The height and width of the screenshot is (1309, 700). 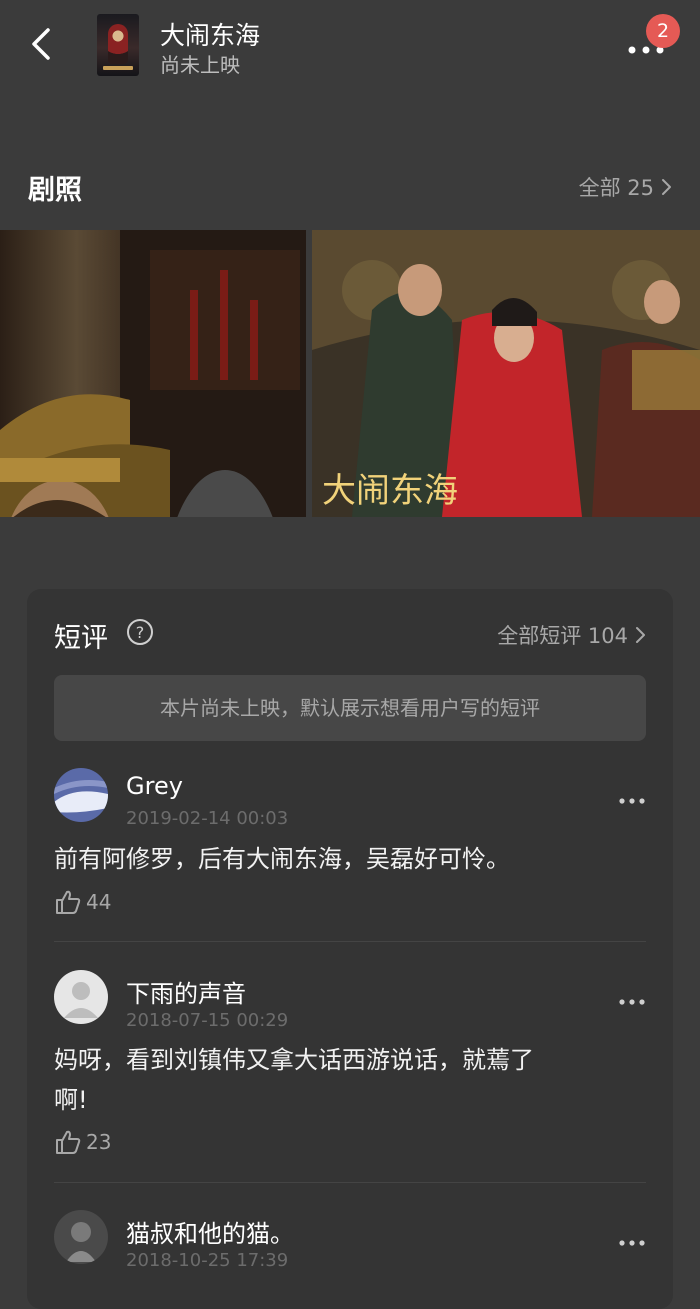 What do you see at coordinates (350, 708) in the screenshot?
I see `unreleased-notice: 本片尚未上映，默认展示想看用户写的短评` at bounding box center [350, 708].